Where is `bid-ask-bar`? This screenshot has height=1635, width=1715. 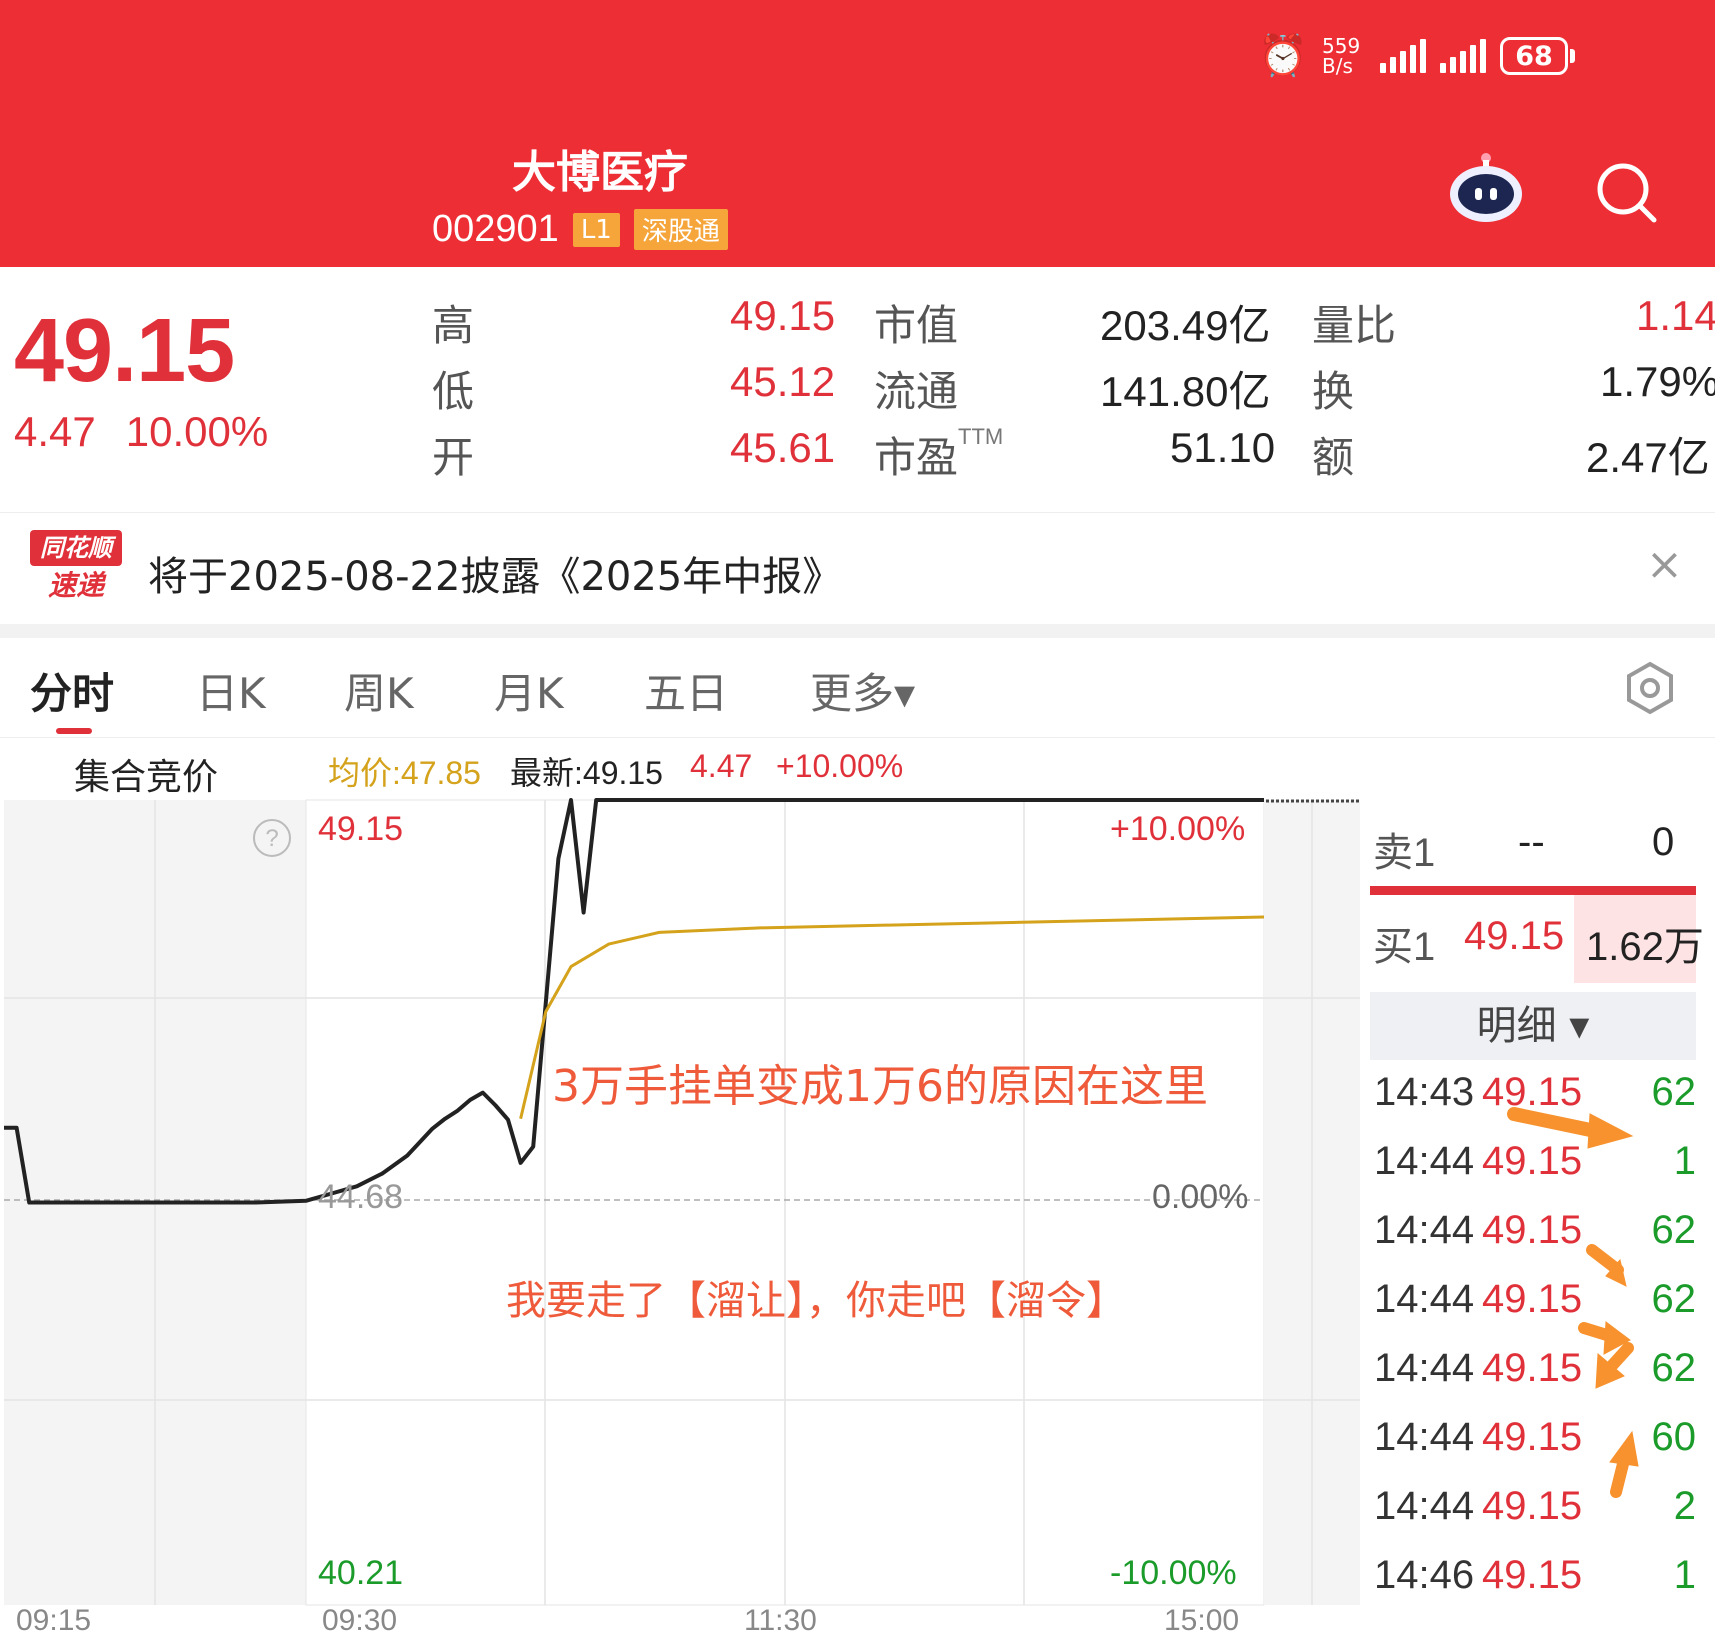 bid-ask-bar is located at coordinates (1533, 890).